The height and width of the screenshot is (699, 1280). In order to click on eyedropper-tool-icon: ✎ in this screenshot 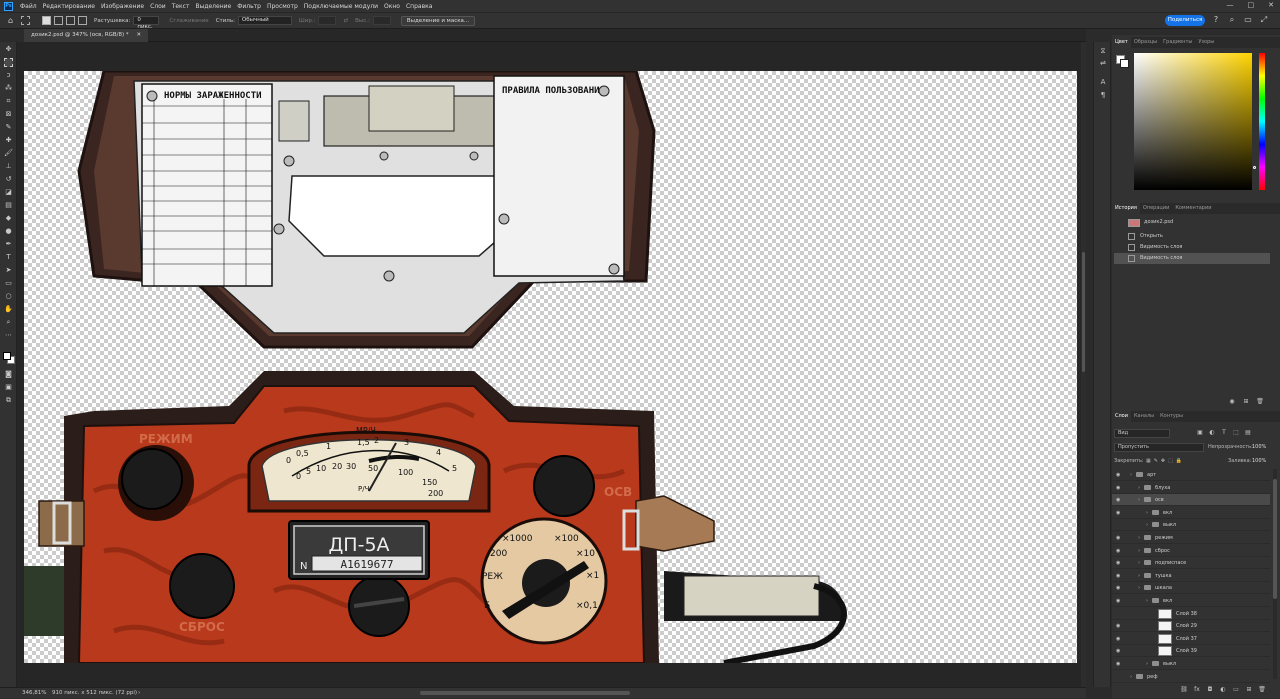, I will do `click(8, 127)`.